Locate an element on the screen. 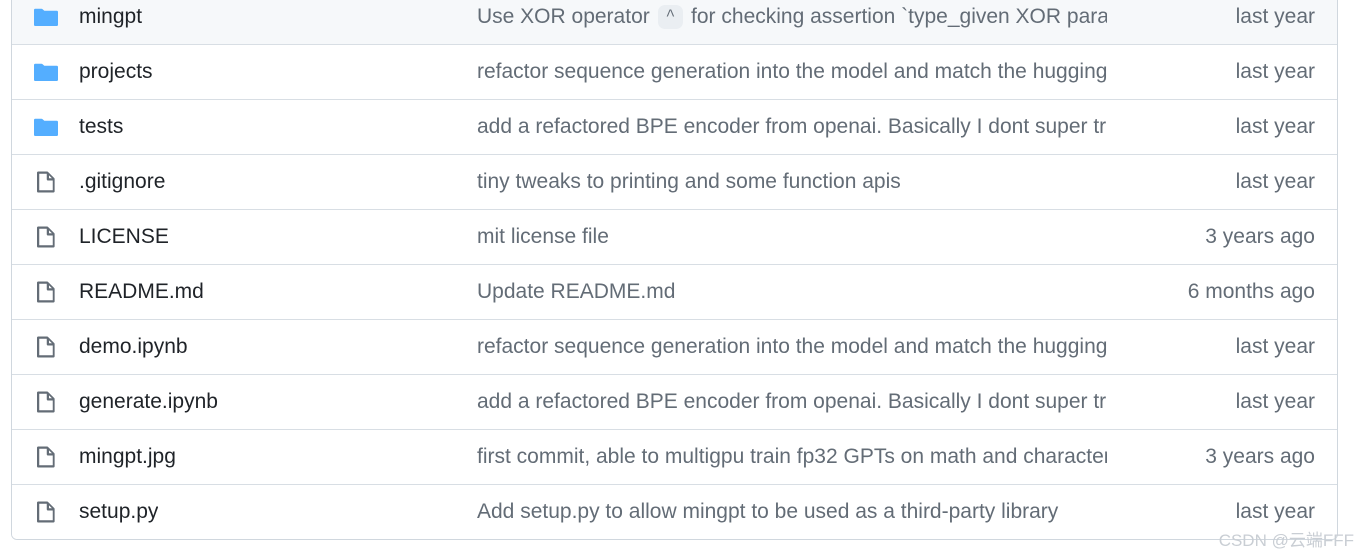 This screenshot has height=559, width=1363. file-name-cell: mingpt.jpg is located at coordinates (278, 457).